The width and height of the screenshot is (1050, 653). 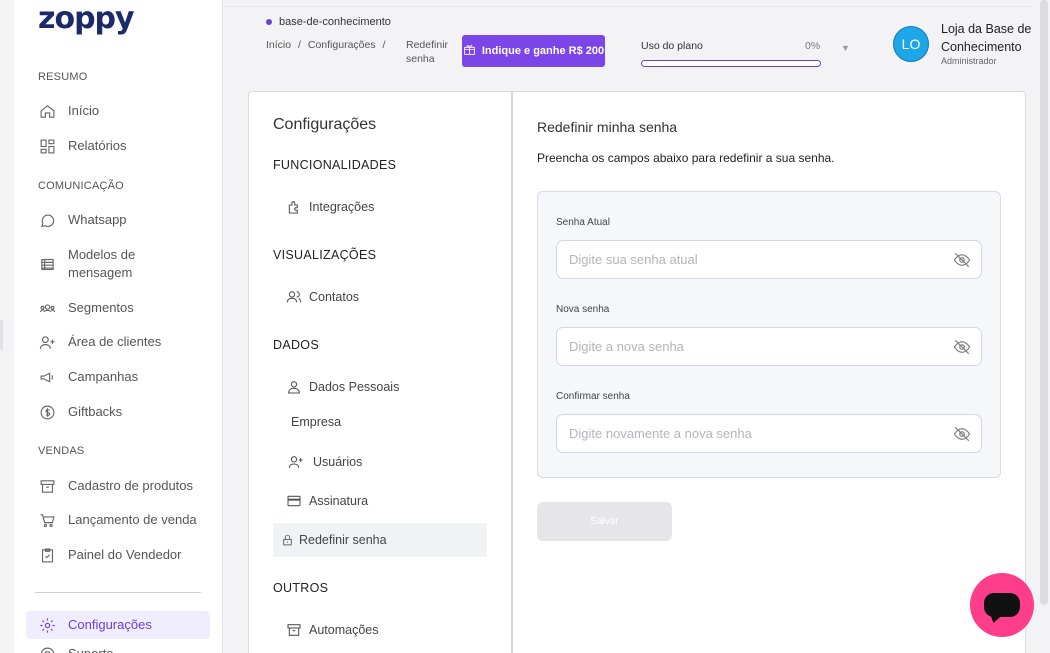 What do you see at coordinates (1044, 302) in the screenshot?
I see `page-scrollbar` at bounding box center [1044, 302].